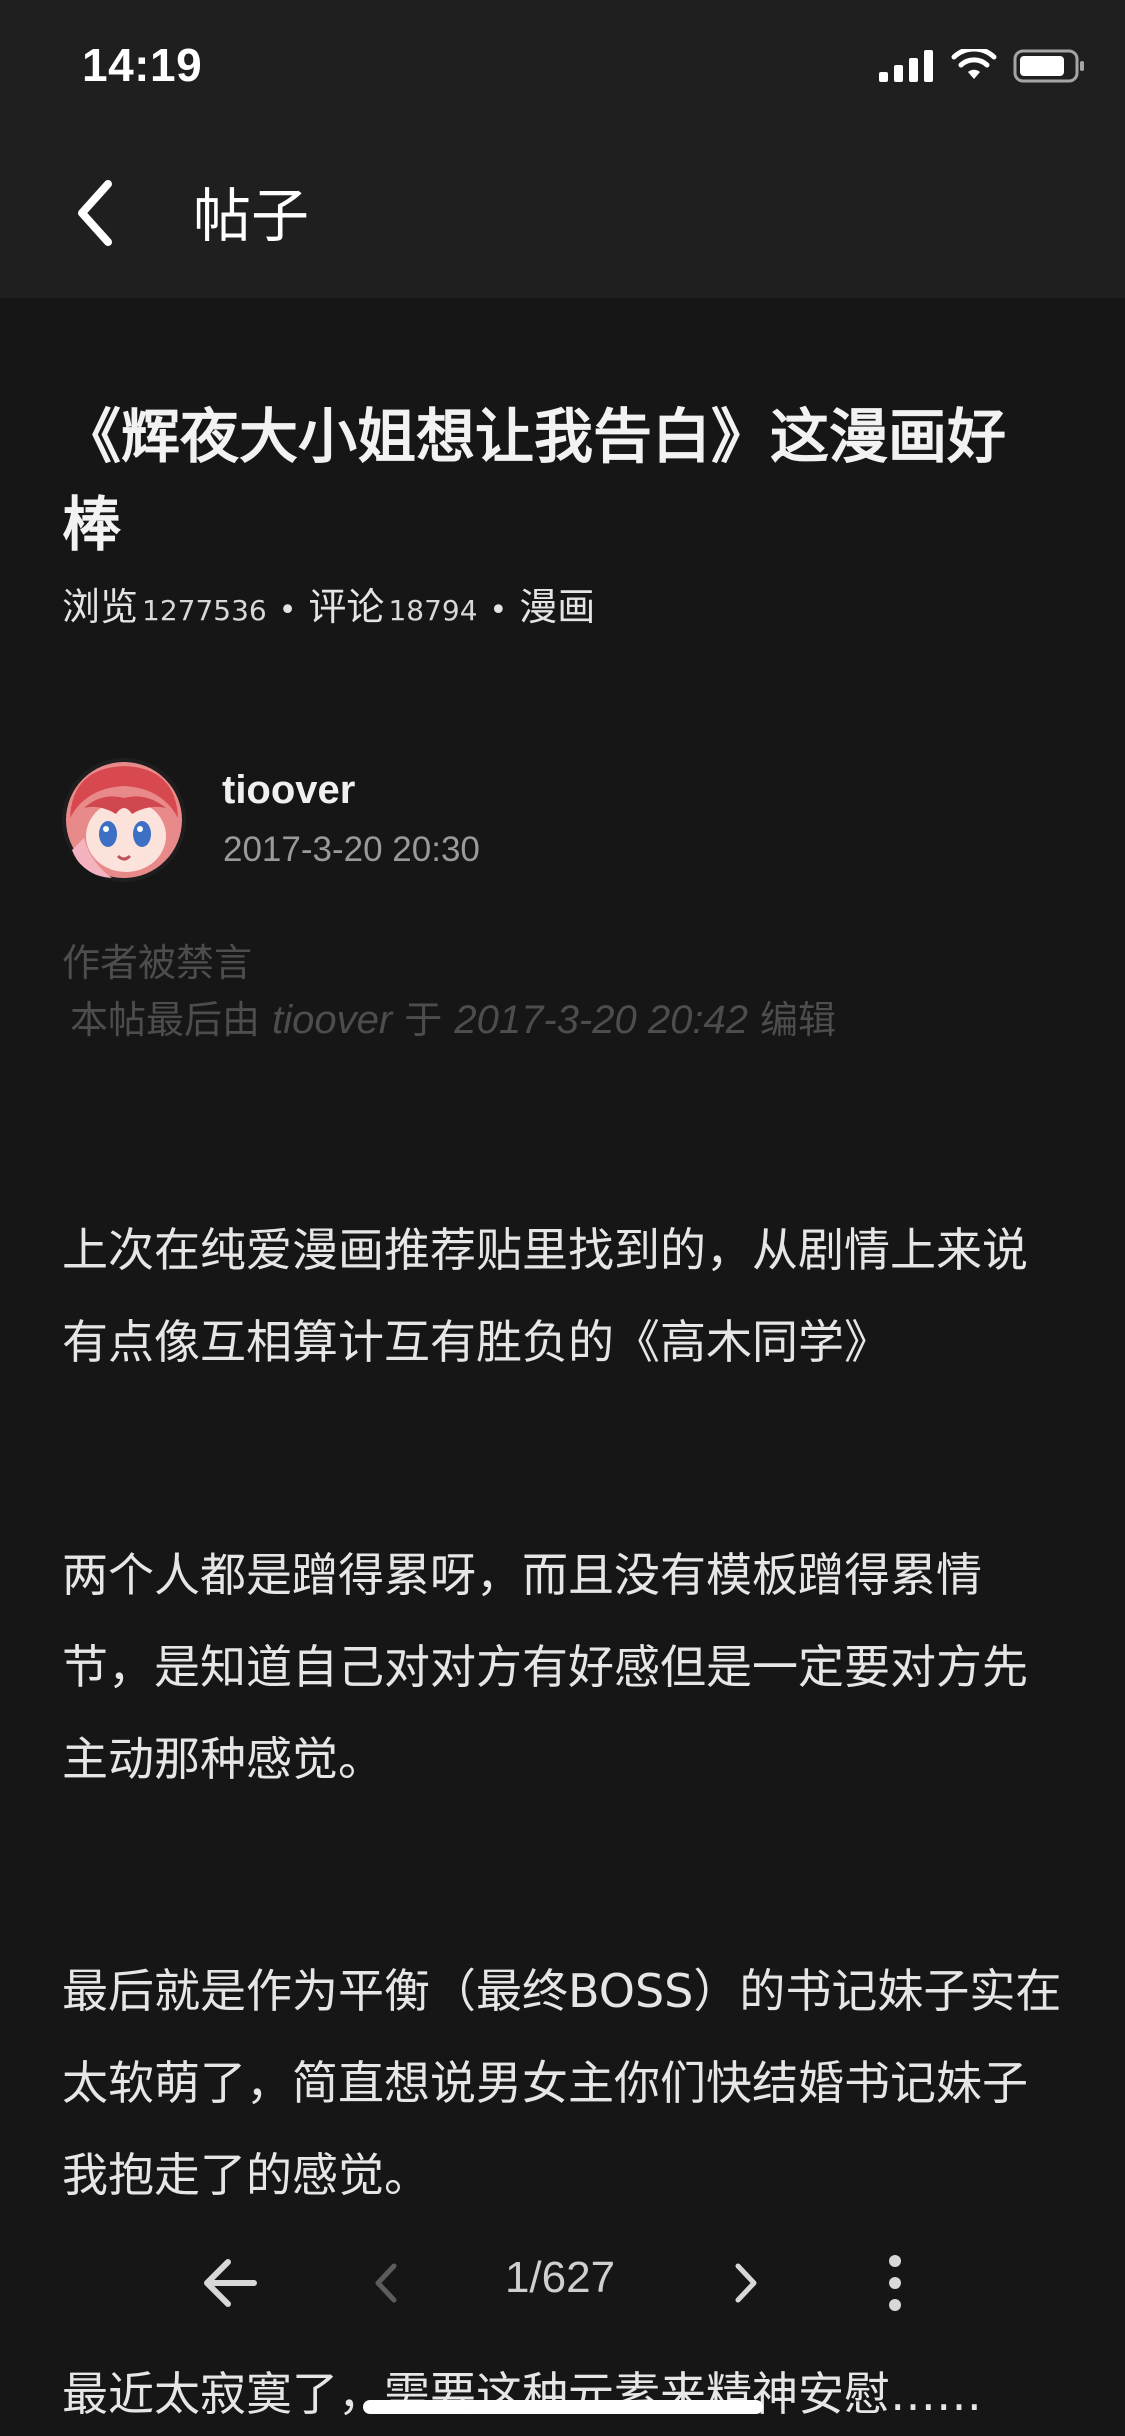  What do you see at coordinates (251, 216) in the screenshot?
I see `page-title: 帖子` at bounding box center [251, 216].